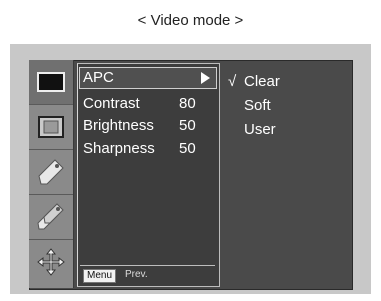  Describe the element at coordinates (51, 217) in the screenshot. I see `dual-tag-icon` at that location.